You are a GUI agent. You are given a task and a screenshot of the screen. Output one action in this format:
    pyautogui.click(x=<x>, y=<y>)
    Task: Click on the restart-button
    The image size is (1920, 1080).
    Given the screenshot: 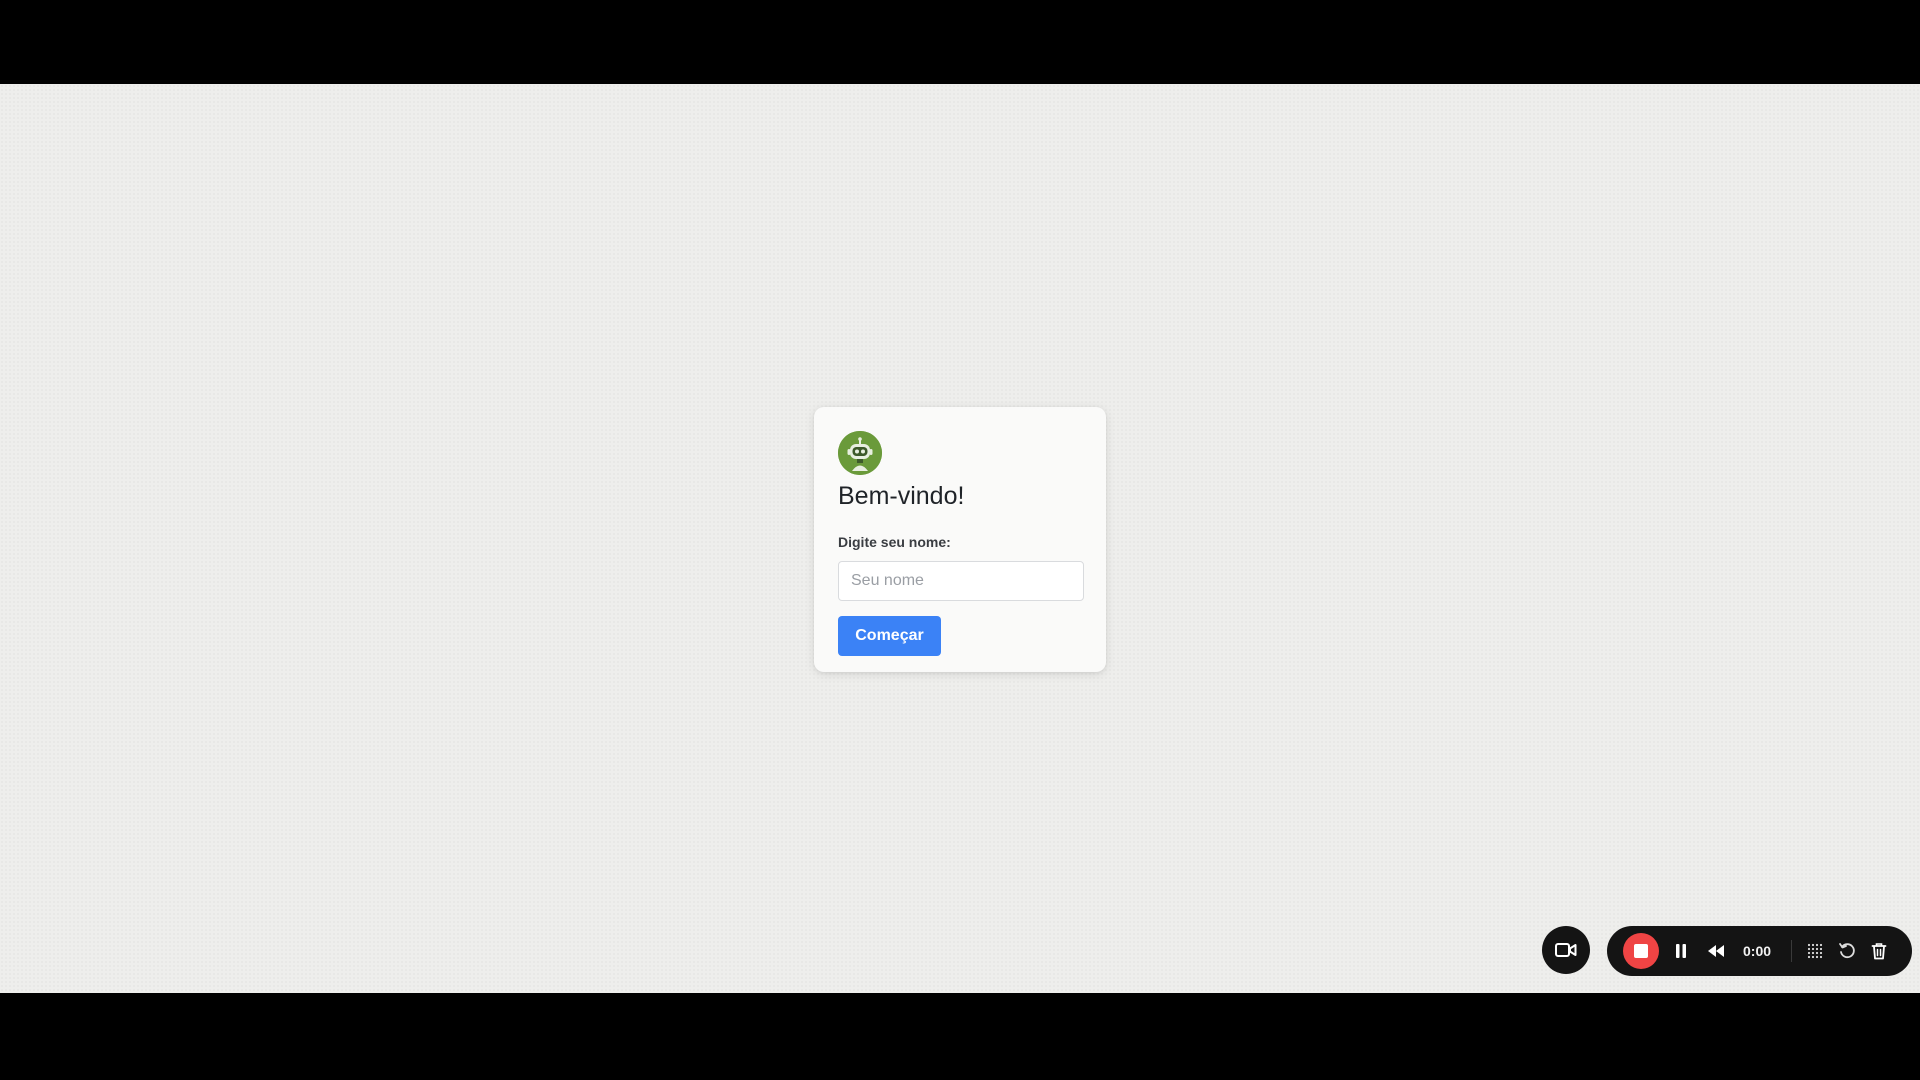 What is the action you would take?
    pyautogui.click(x=1847, y=951)
    